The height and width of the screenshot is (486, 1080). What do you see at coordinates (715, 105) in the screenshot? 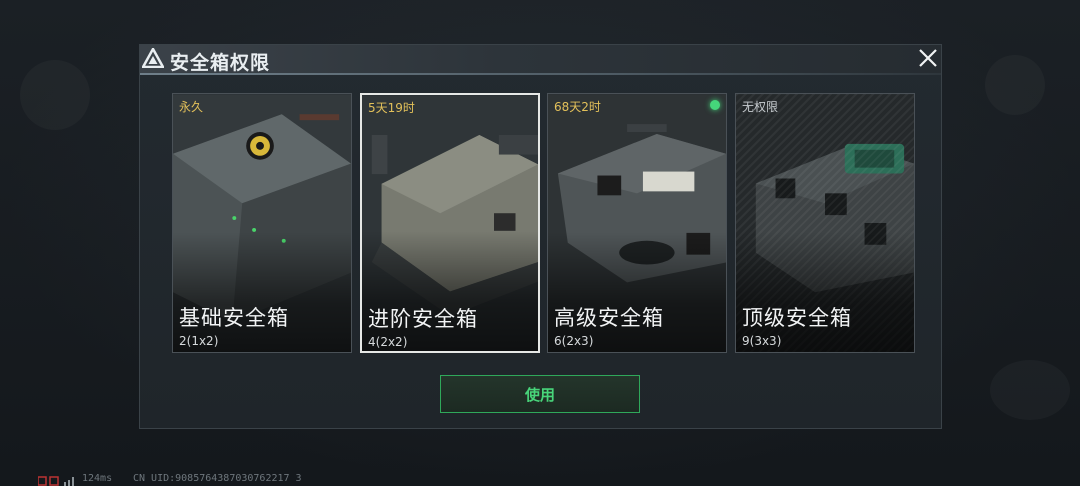
I see `active-indicator` at bounding box center [715, 105].